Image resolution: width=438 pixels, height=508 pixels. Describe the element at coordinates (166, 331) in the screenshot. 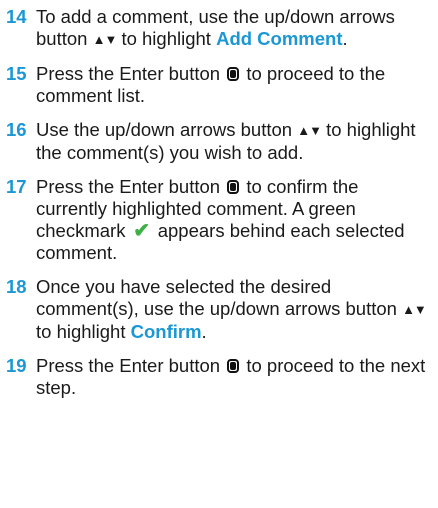

I see `highlighted-menu-item: Confirm` at that location.